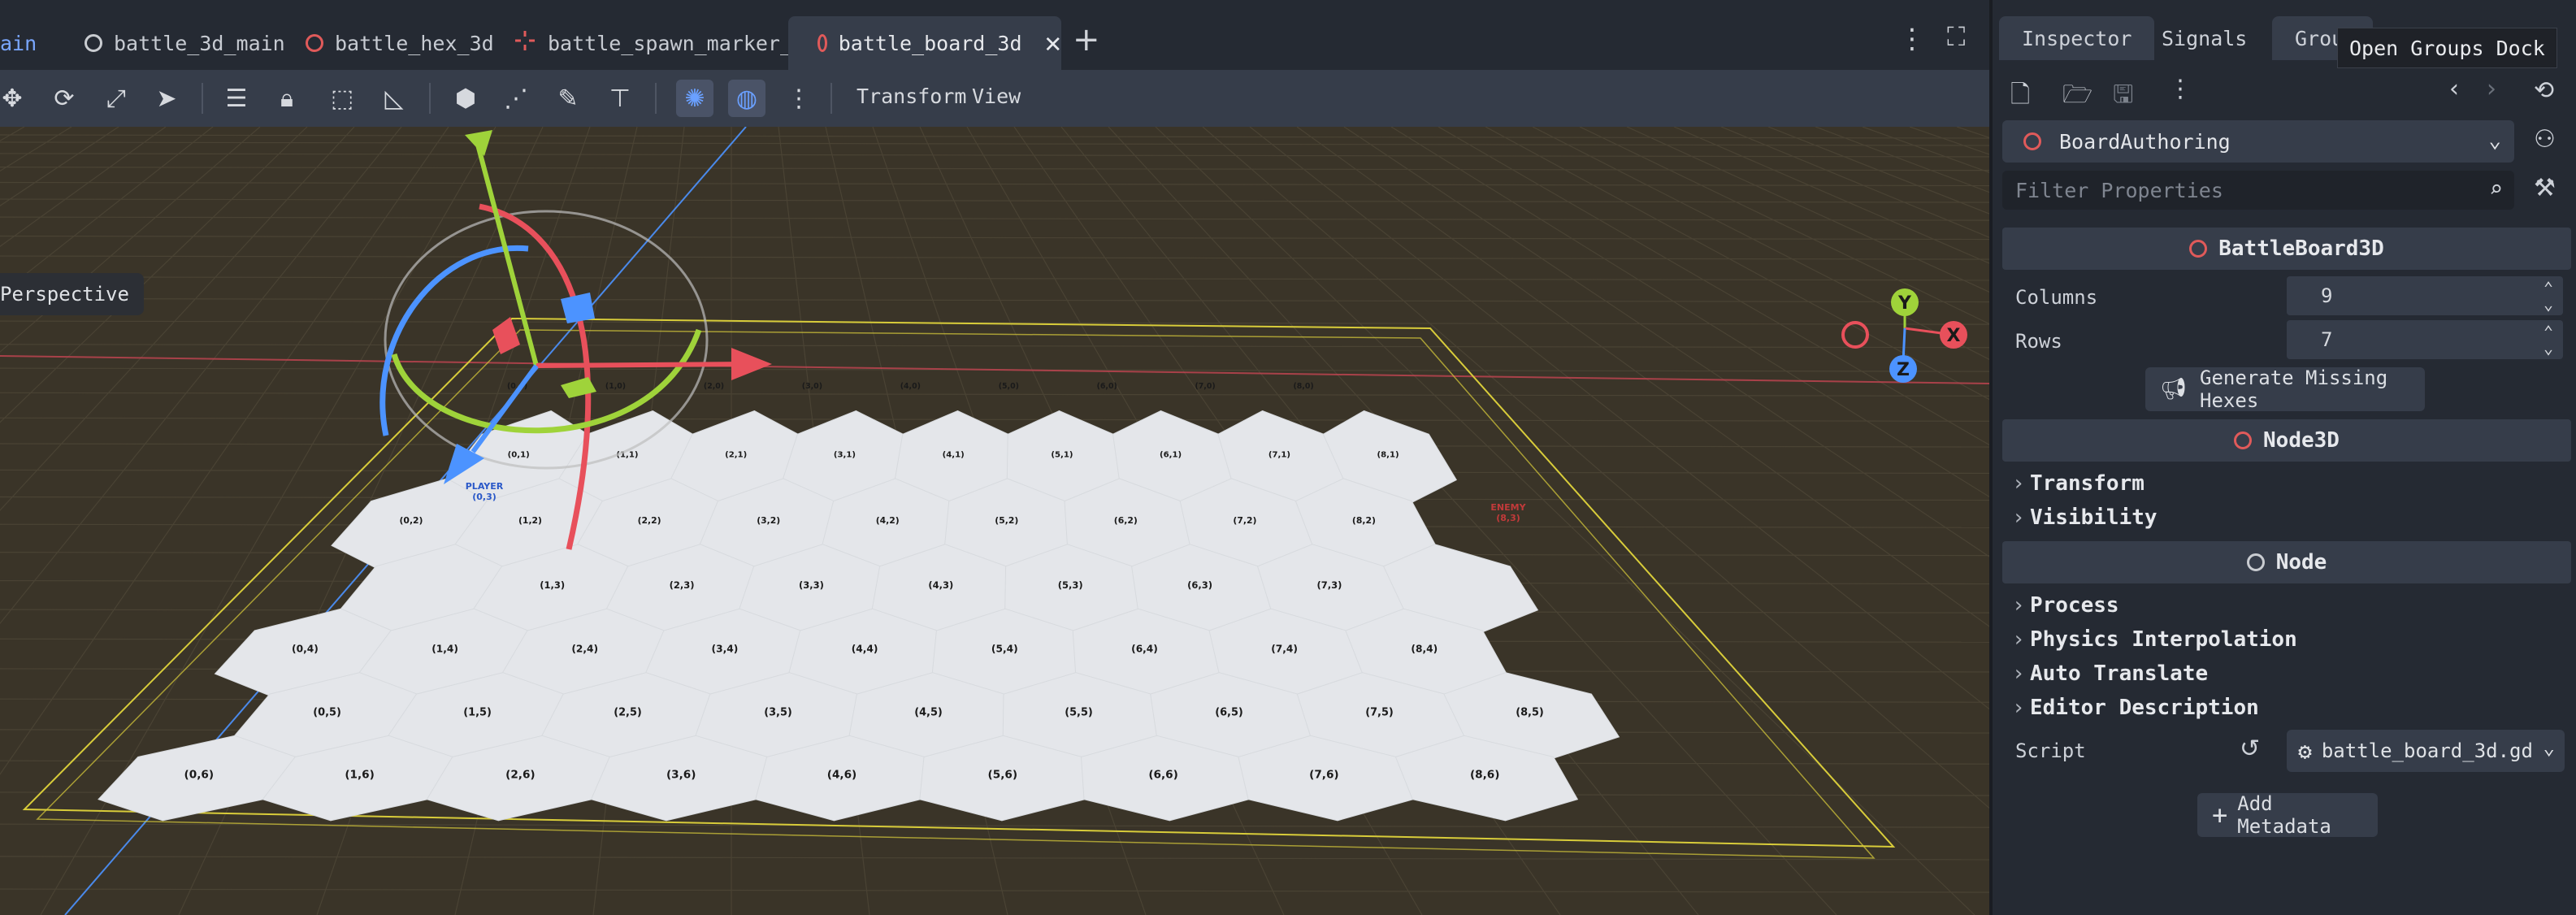  Describe the element at coordinates (2545, 188) in the screenshot. I see `tools-icon: ⚒` at that location.